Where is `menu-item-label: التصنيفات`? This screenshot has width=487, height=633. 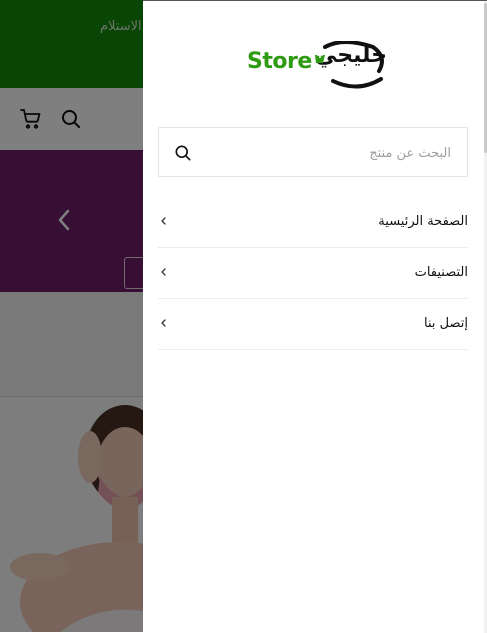
menu-item-label: التصنيفات is located at coordinates (441, 272).